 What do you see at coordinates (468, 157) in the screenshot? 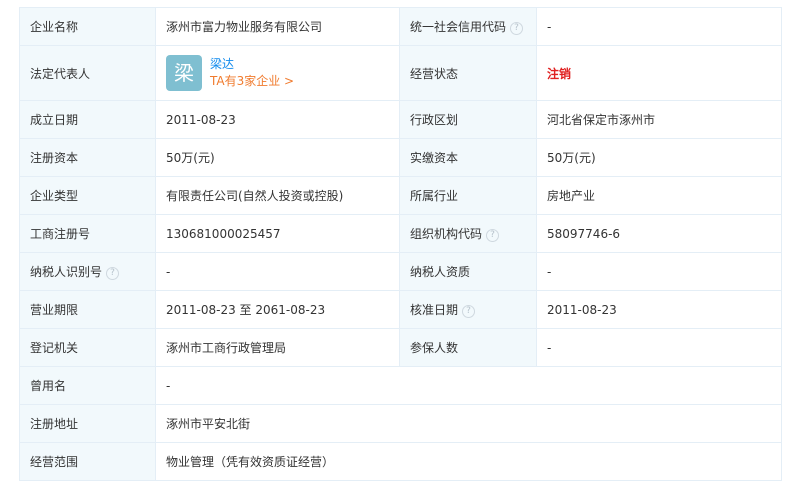
I see `label-paid-capital: 实缴资本` at bounding box center [468, 157].